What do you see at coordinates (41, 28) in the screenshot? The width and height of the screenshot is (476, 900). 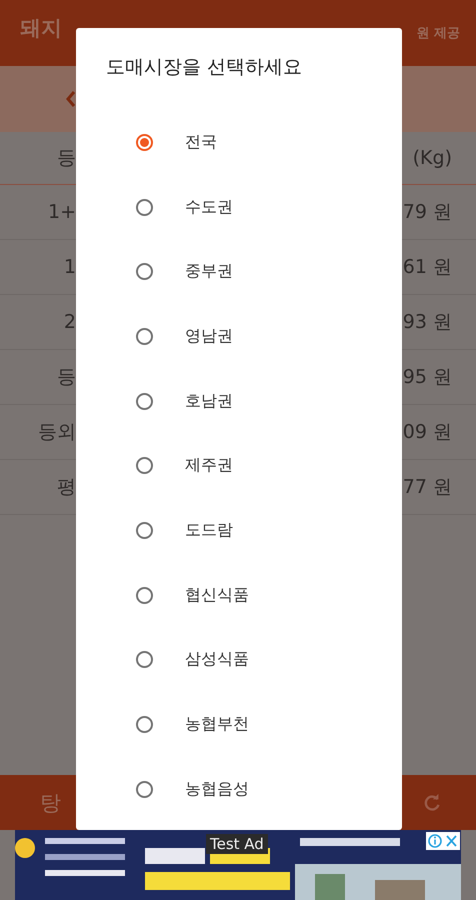 I see `app-title: 돼지` at bounding box center [41, 28].